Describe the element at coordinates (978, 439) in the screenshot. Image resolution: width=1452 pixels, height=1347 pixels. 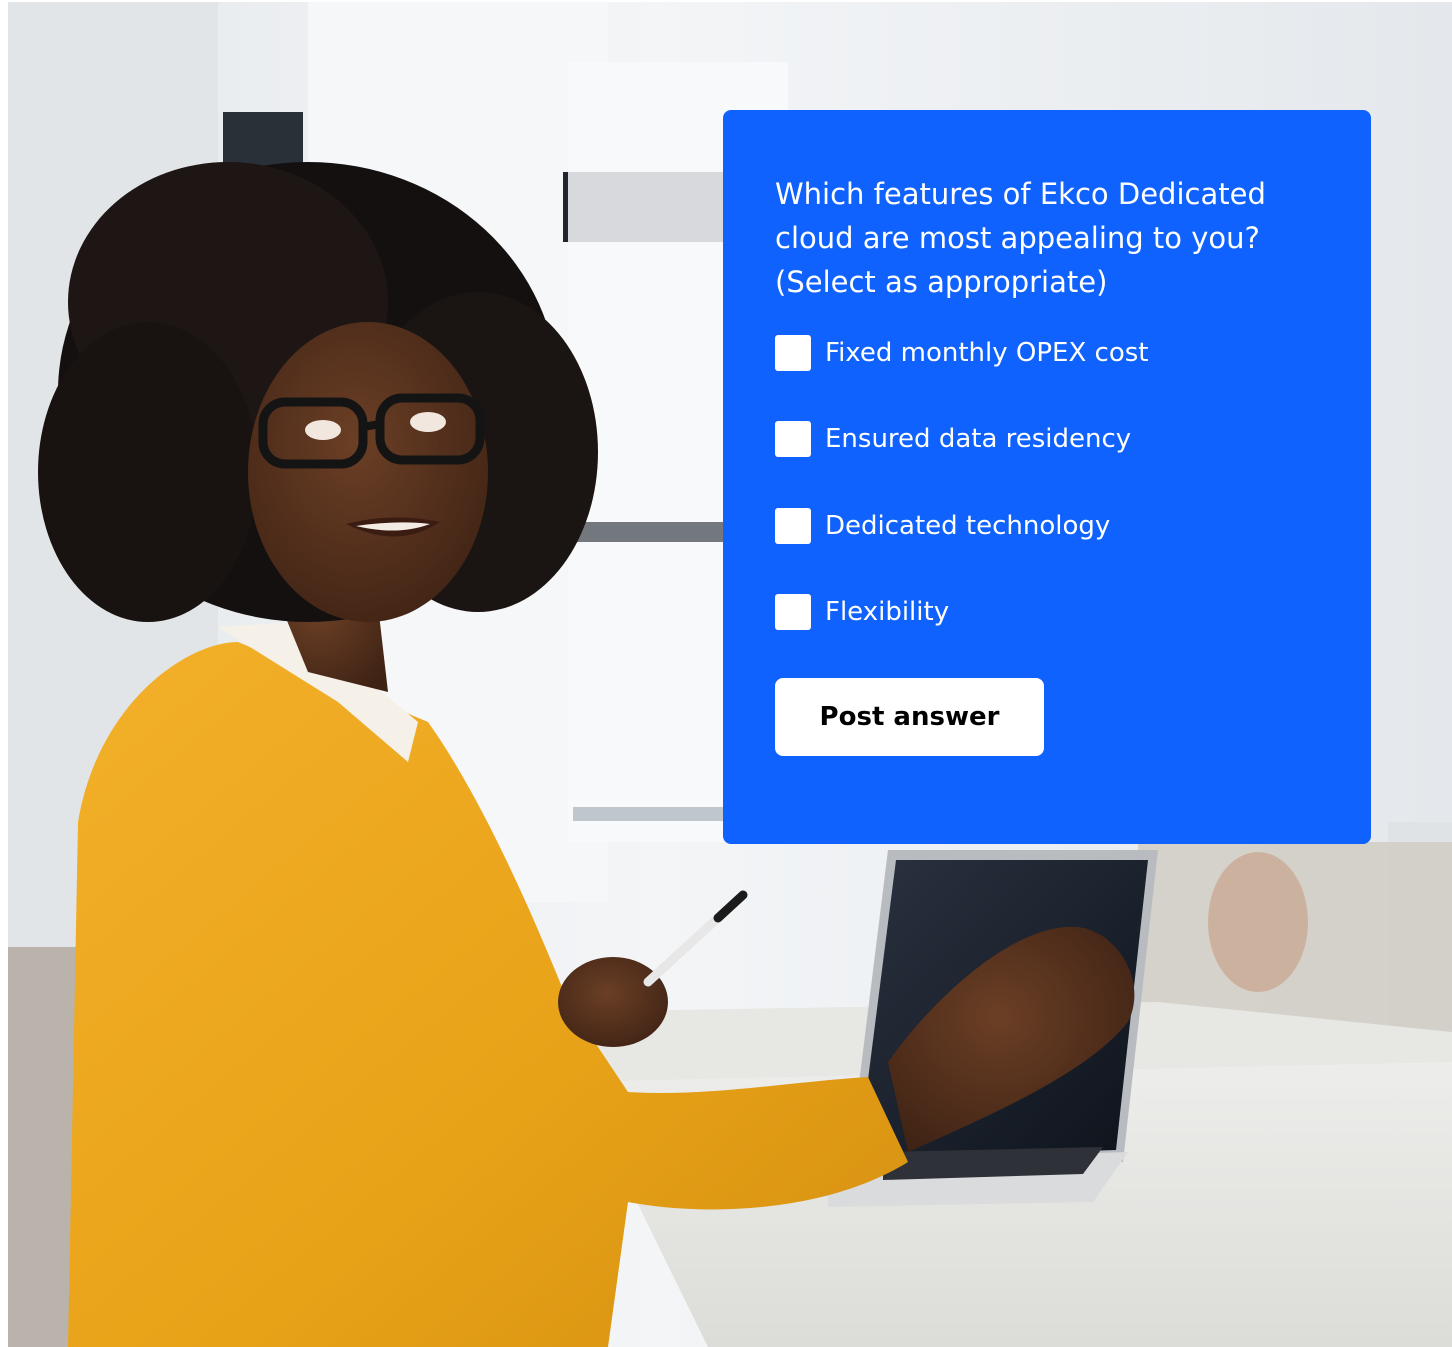
I see `option-label: Ensured data residency` at that location.